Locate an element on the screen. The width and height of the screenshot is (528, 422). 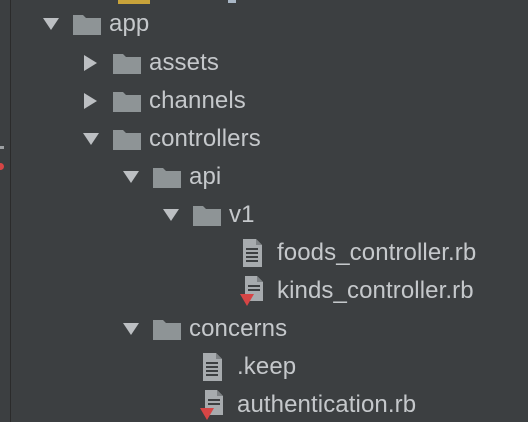
gutter-divider is located at coordinates (10, 211).